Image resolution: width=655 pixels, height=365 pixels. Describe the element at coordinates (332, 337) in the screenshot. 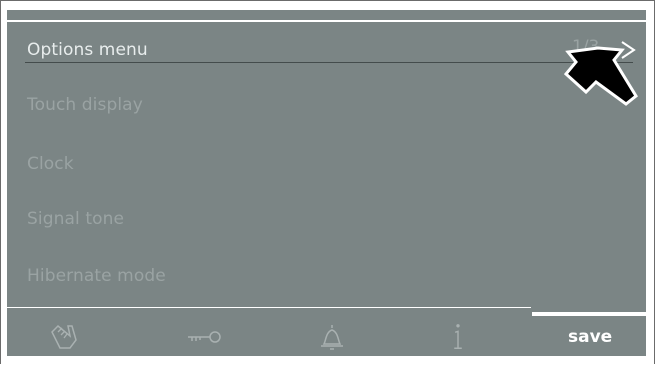

I see `bell-icon` at that location.